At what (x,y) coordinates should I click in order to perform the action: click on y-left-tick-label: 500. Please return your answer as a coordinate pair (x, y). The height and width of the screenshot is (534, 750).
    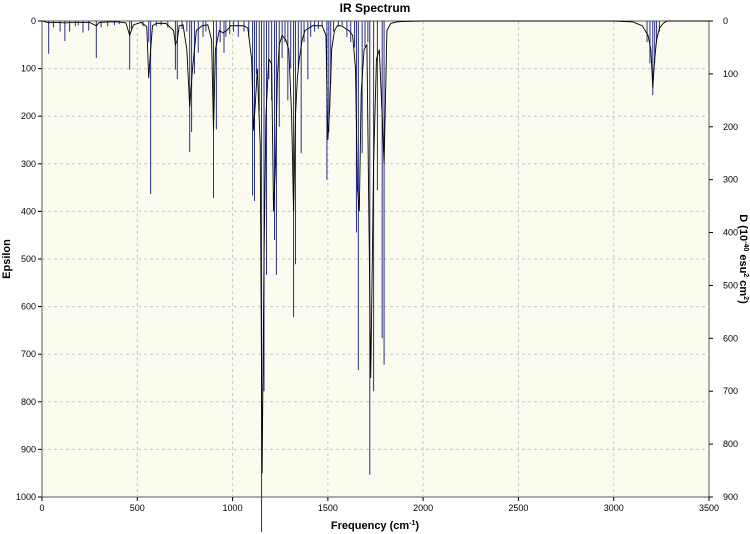
    Looking at the image, I should click on (28, 259).